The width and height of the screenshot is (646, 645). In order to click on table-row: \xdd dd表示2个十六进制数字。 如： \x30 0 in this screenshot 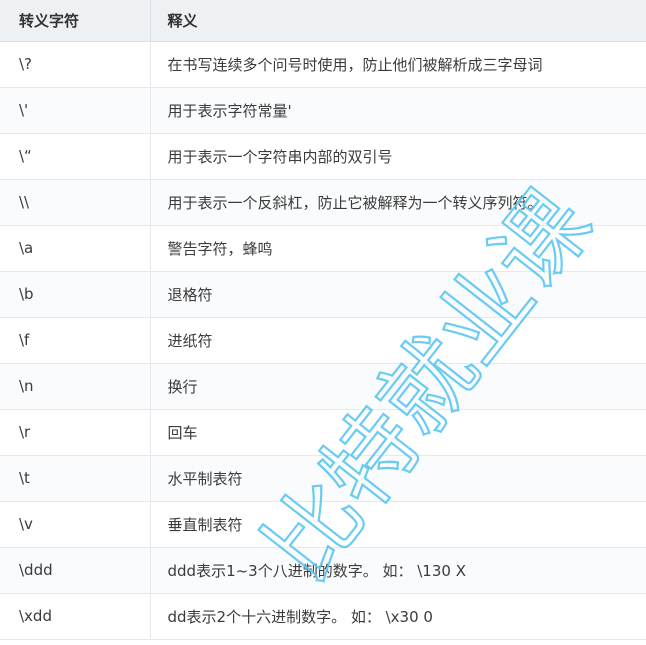, I will do `click(323, 616)`.